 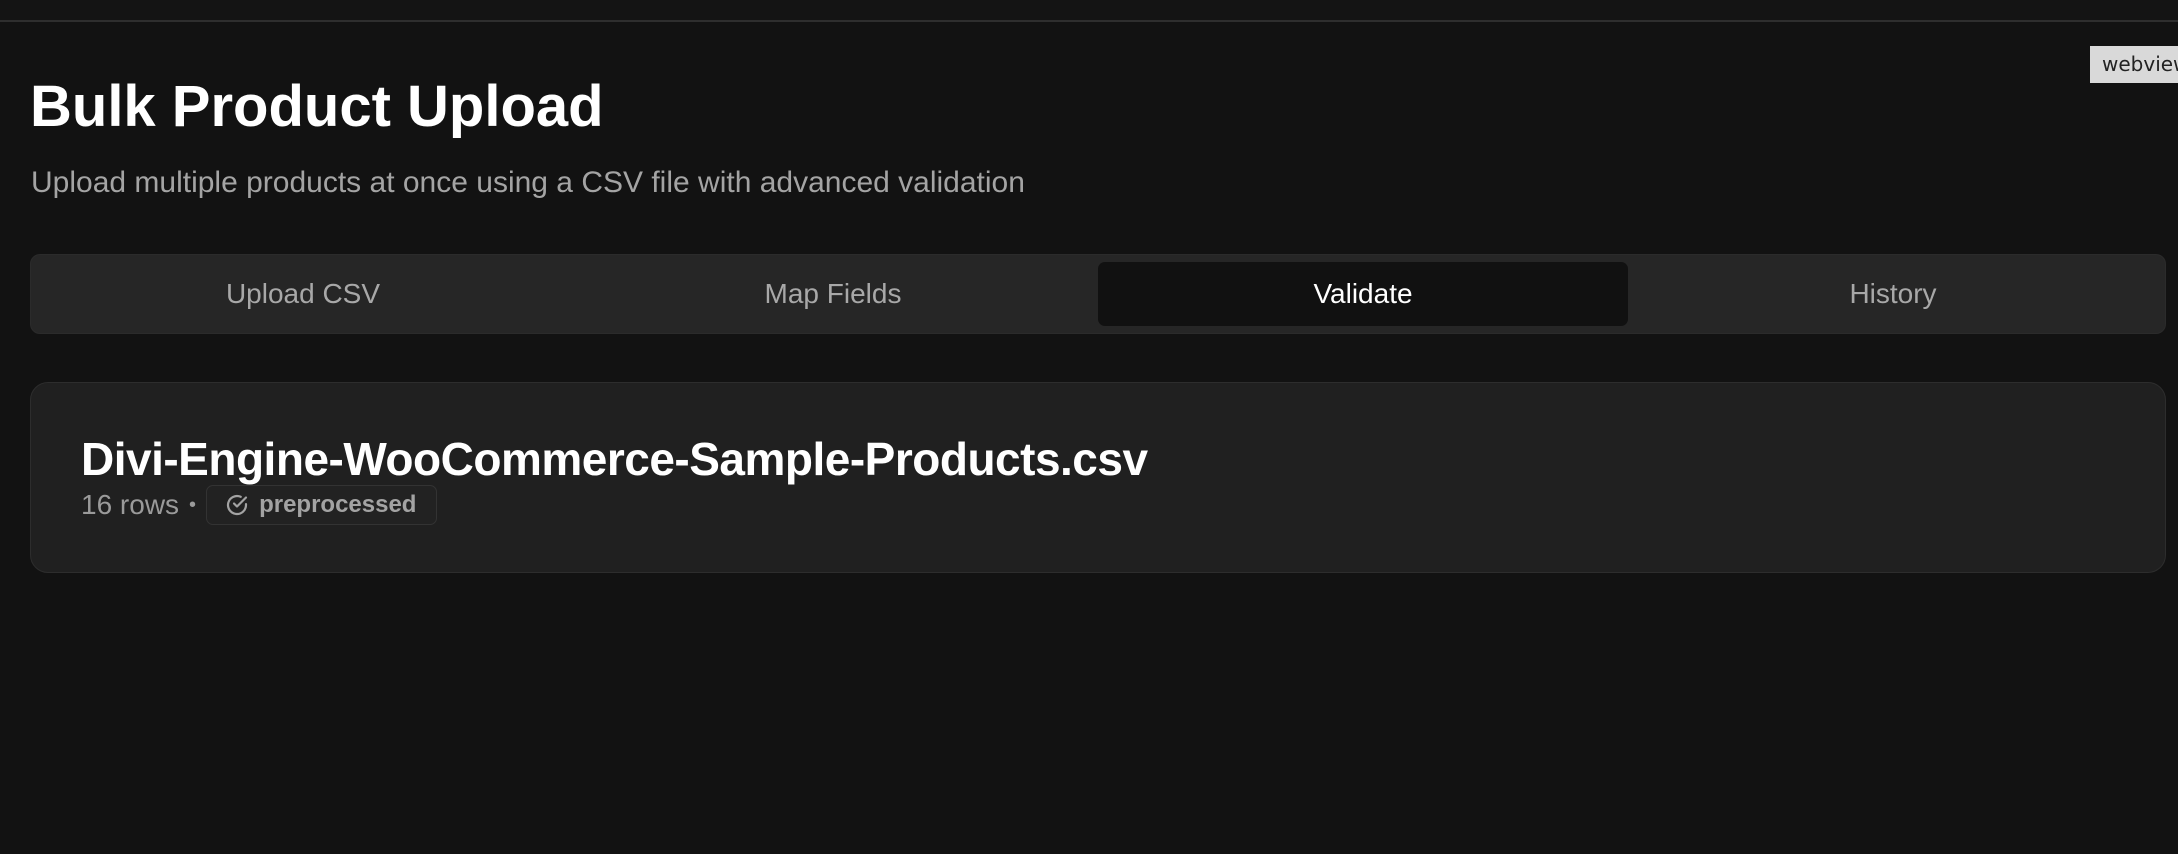 I want to click on file-meta: 16 rows • preprocessed, so click(x=259, y=505).